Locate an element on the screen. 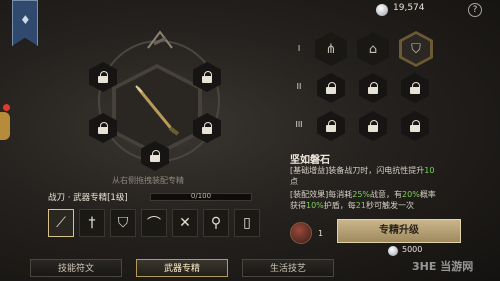 This screenshot has height=281, width=500. weapon-slot-bow: ⌒ is located at coordinates (154, 223).